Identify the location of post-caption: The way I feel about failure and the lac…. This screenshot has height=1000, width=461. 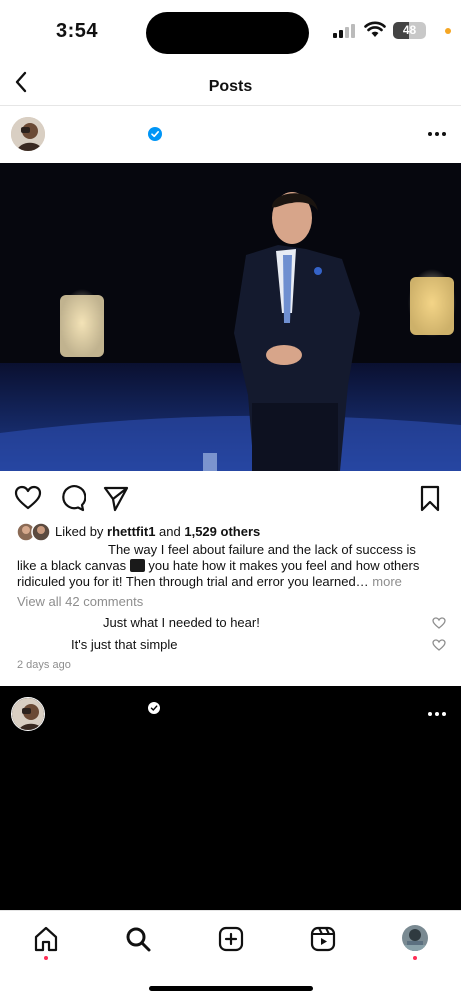
(232, 566).